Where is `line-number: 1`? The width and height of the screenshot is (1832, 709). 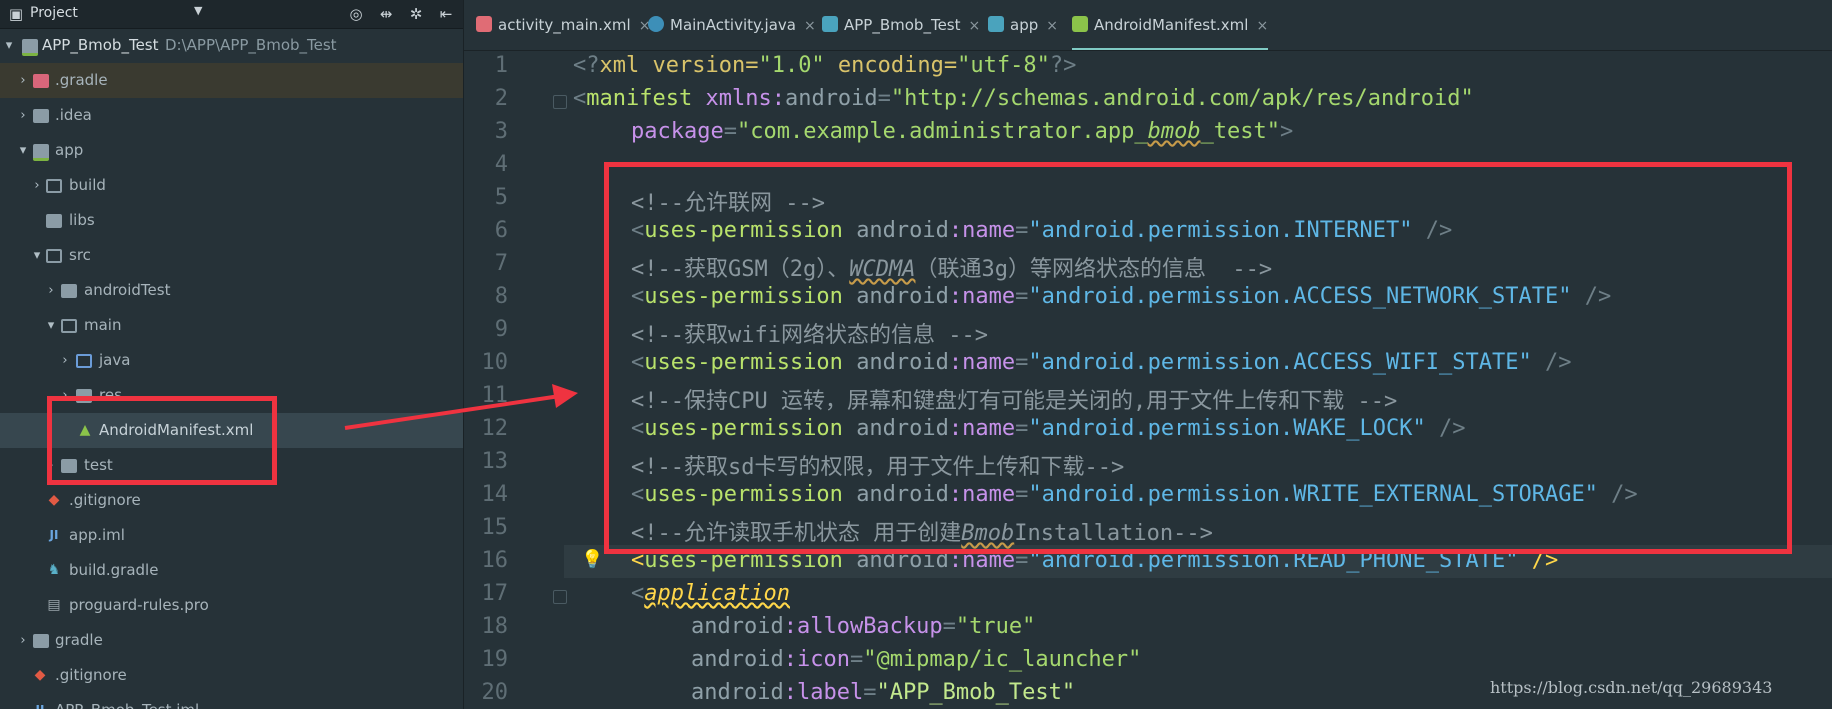
line-number: 1 is located at coordinates (501, 65).